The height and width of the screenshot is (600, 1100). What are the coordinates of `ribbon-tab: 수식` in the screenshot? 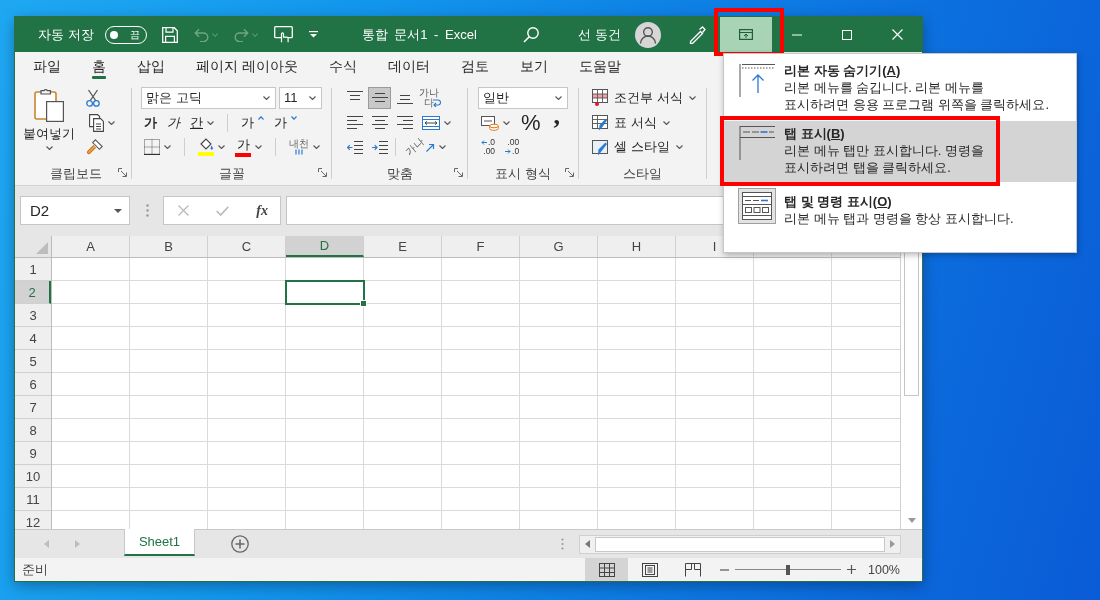 It's located at (342, 66).